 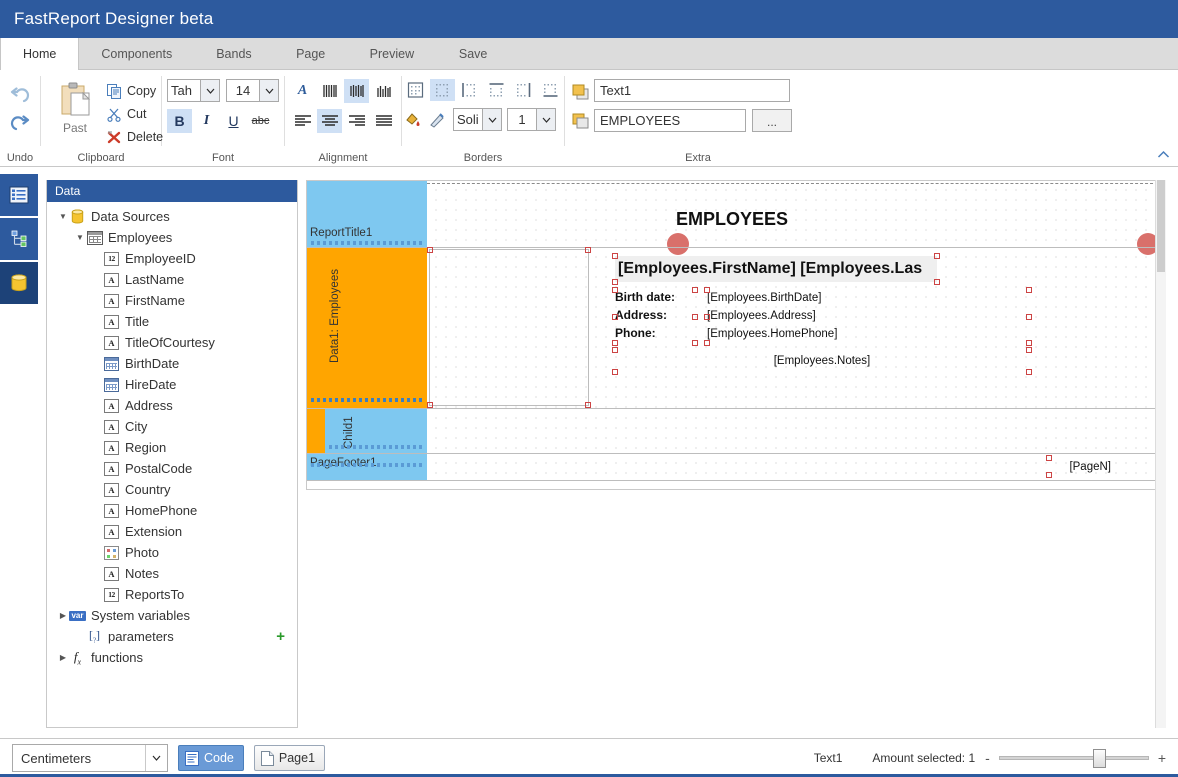 I want to click on tree-item: ▶ fx functions, so click(x=172, y=657).